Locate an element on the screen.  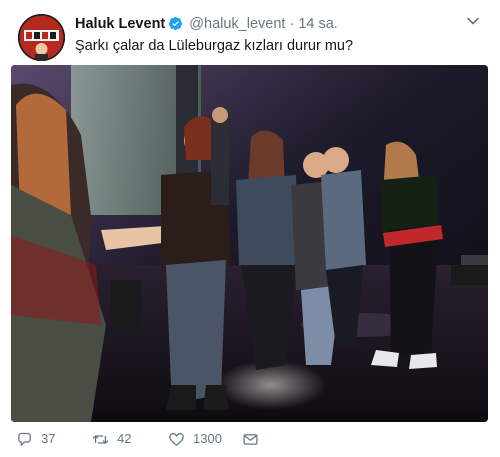
reply-count: 37 is located at coordinates (48, 438).